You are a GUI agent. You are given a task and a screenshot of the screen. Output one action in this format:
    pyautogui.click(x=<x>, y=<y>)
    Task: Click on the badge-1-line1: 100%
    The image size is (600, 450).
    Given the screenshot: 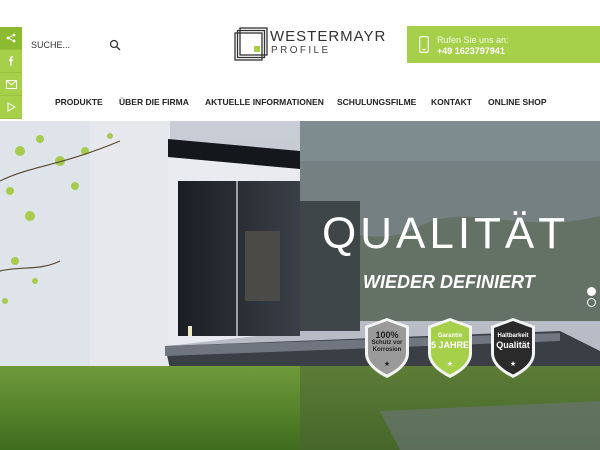 What is the action you would take?
    pyautogui.click(x=387, y=335)
    